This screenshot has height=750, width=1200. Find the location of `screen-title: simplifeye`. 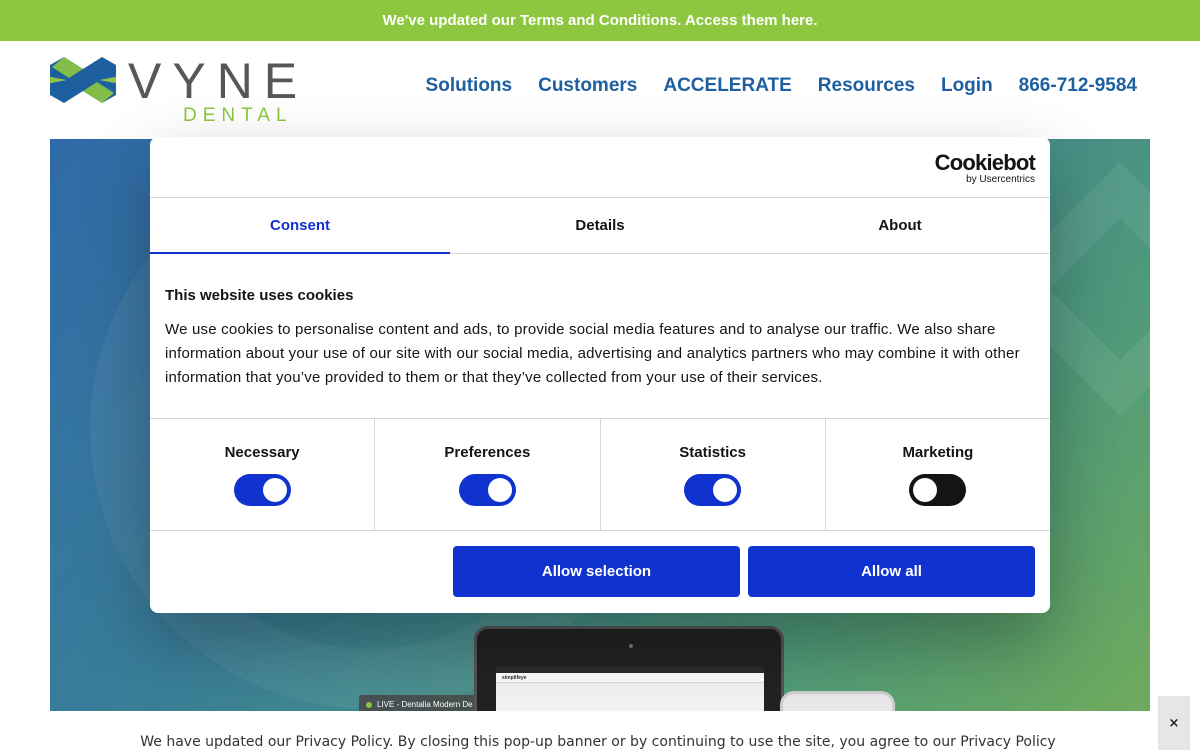

screen-title: simplifeye is located at coordinates (630, 678).